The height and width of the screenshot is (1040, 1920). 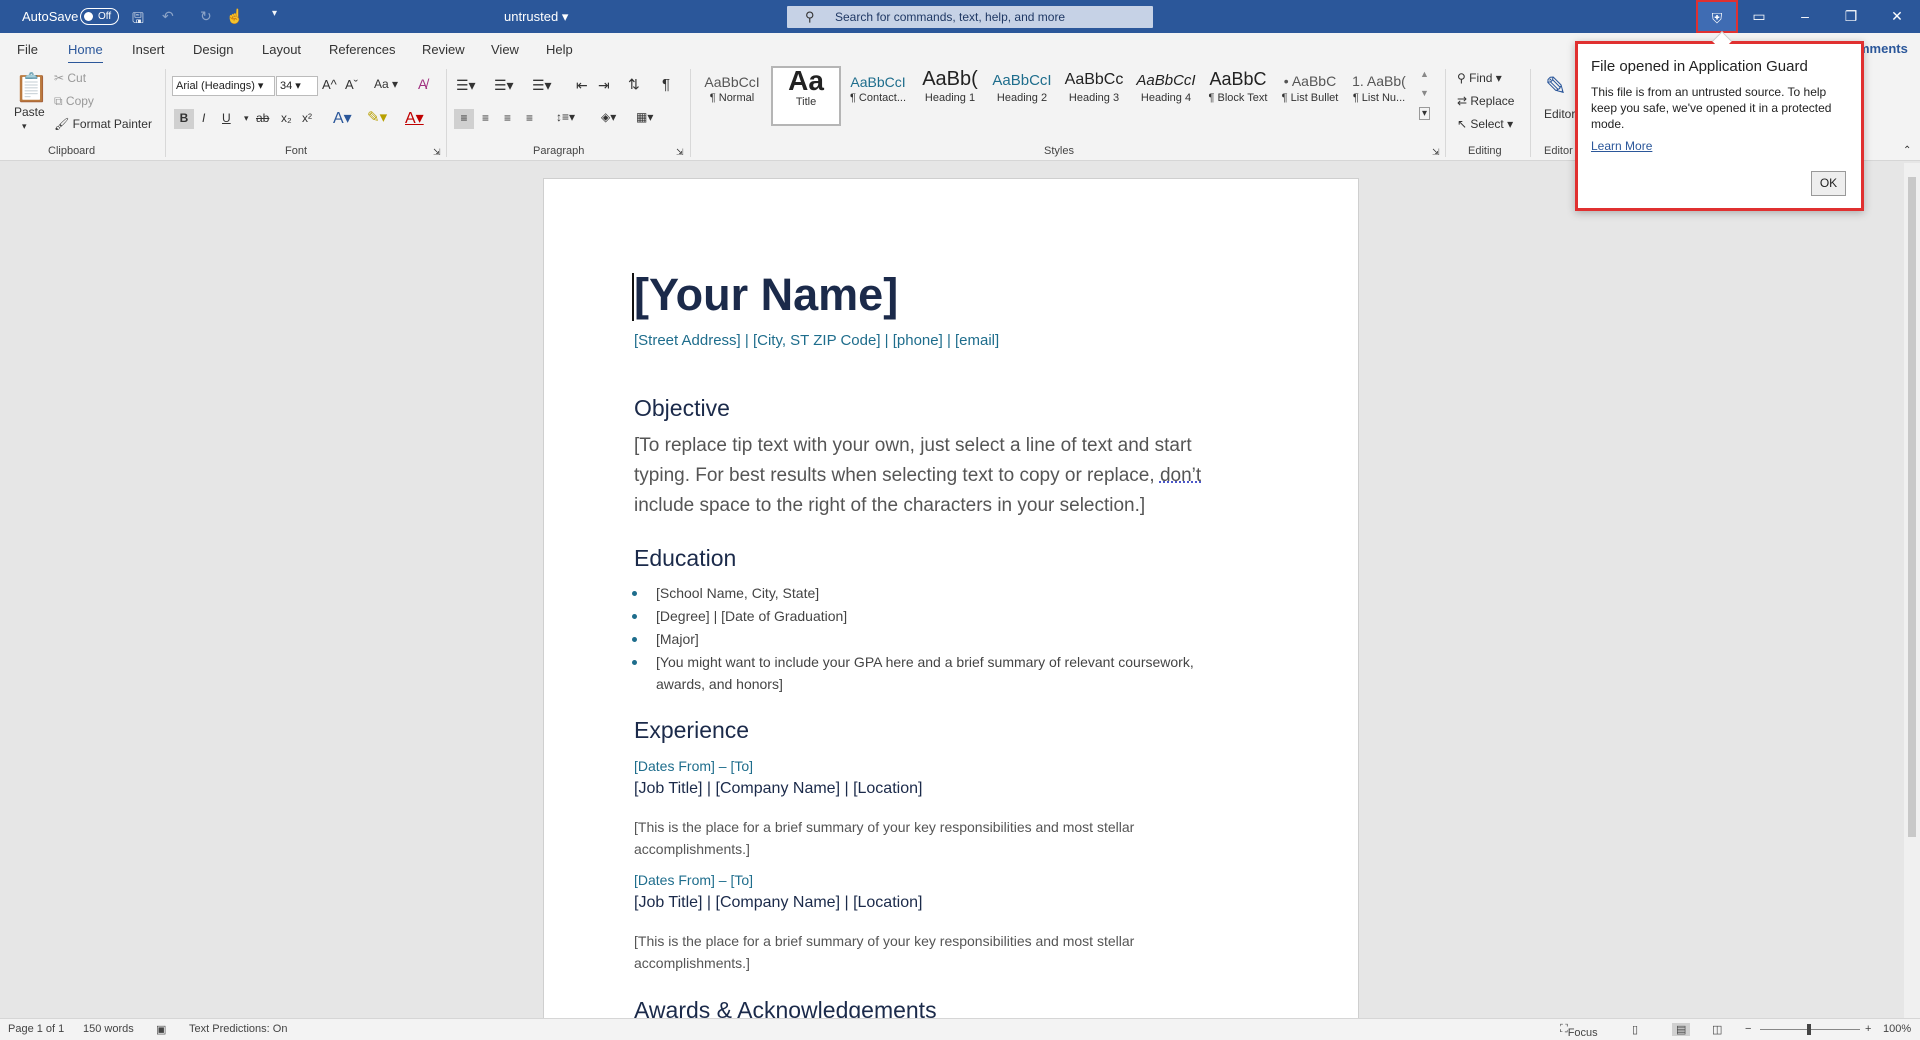 I want to click on scrollbar-thumb, so click(x=1912, y=507).